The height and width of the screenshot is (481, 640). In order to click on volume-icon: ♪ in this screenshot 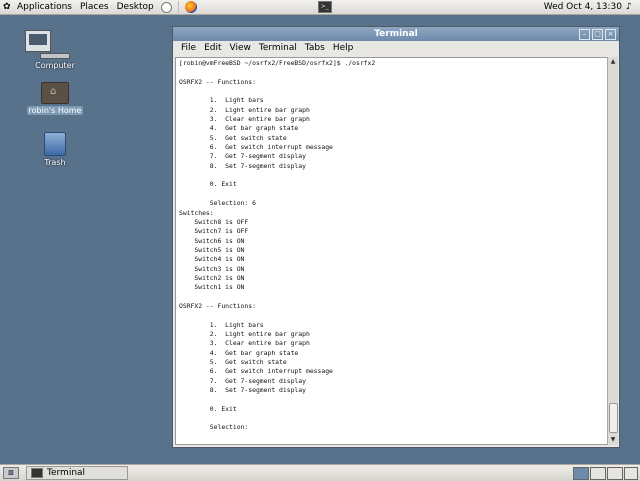, I will do `click(631, 7)`.